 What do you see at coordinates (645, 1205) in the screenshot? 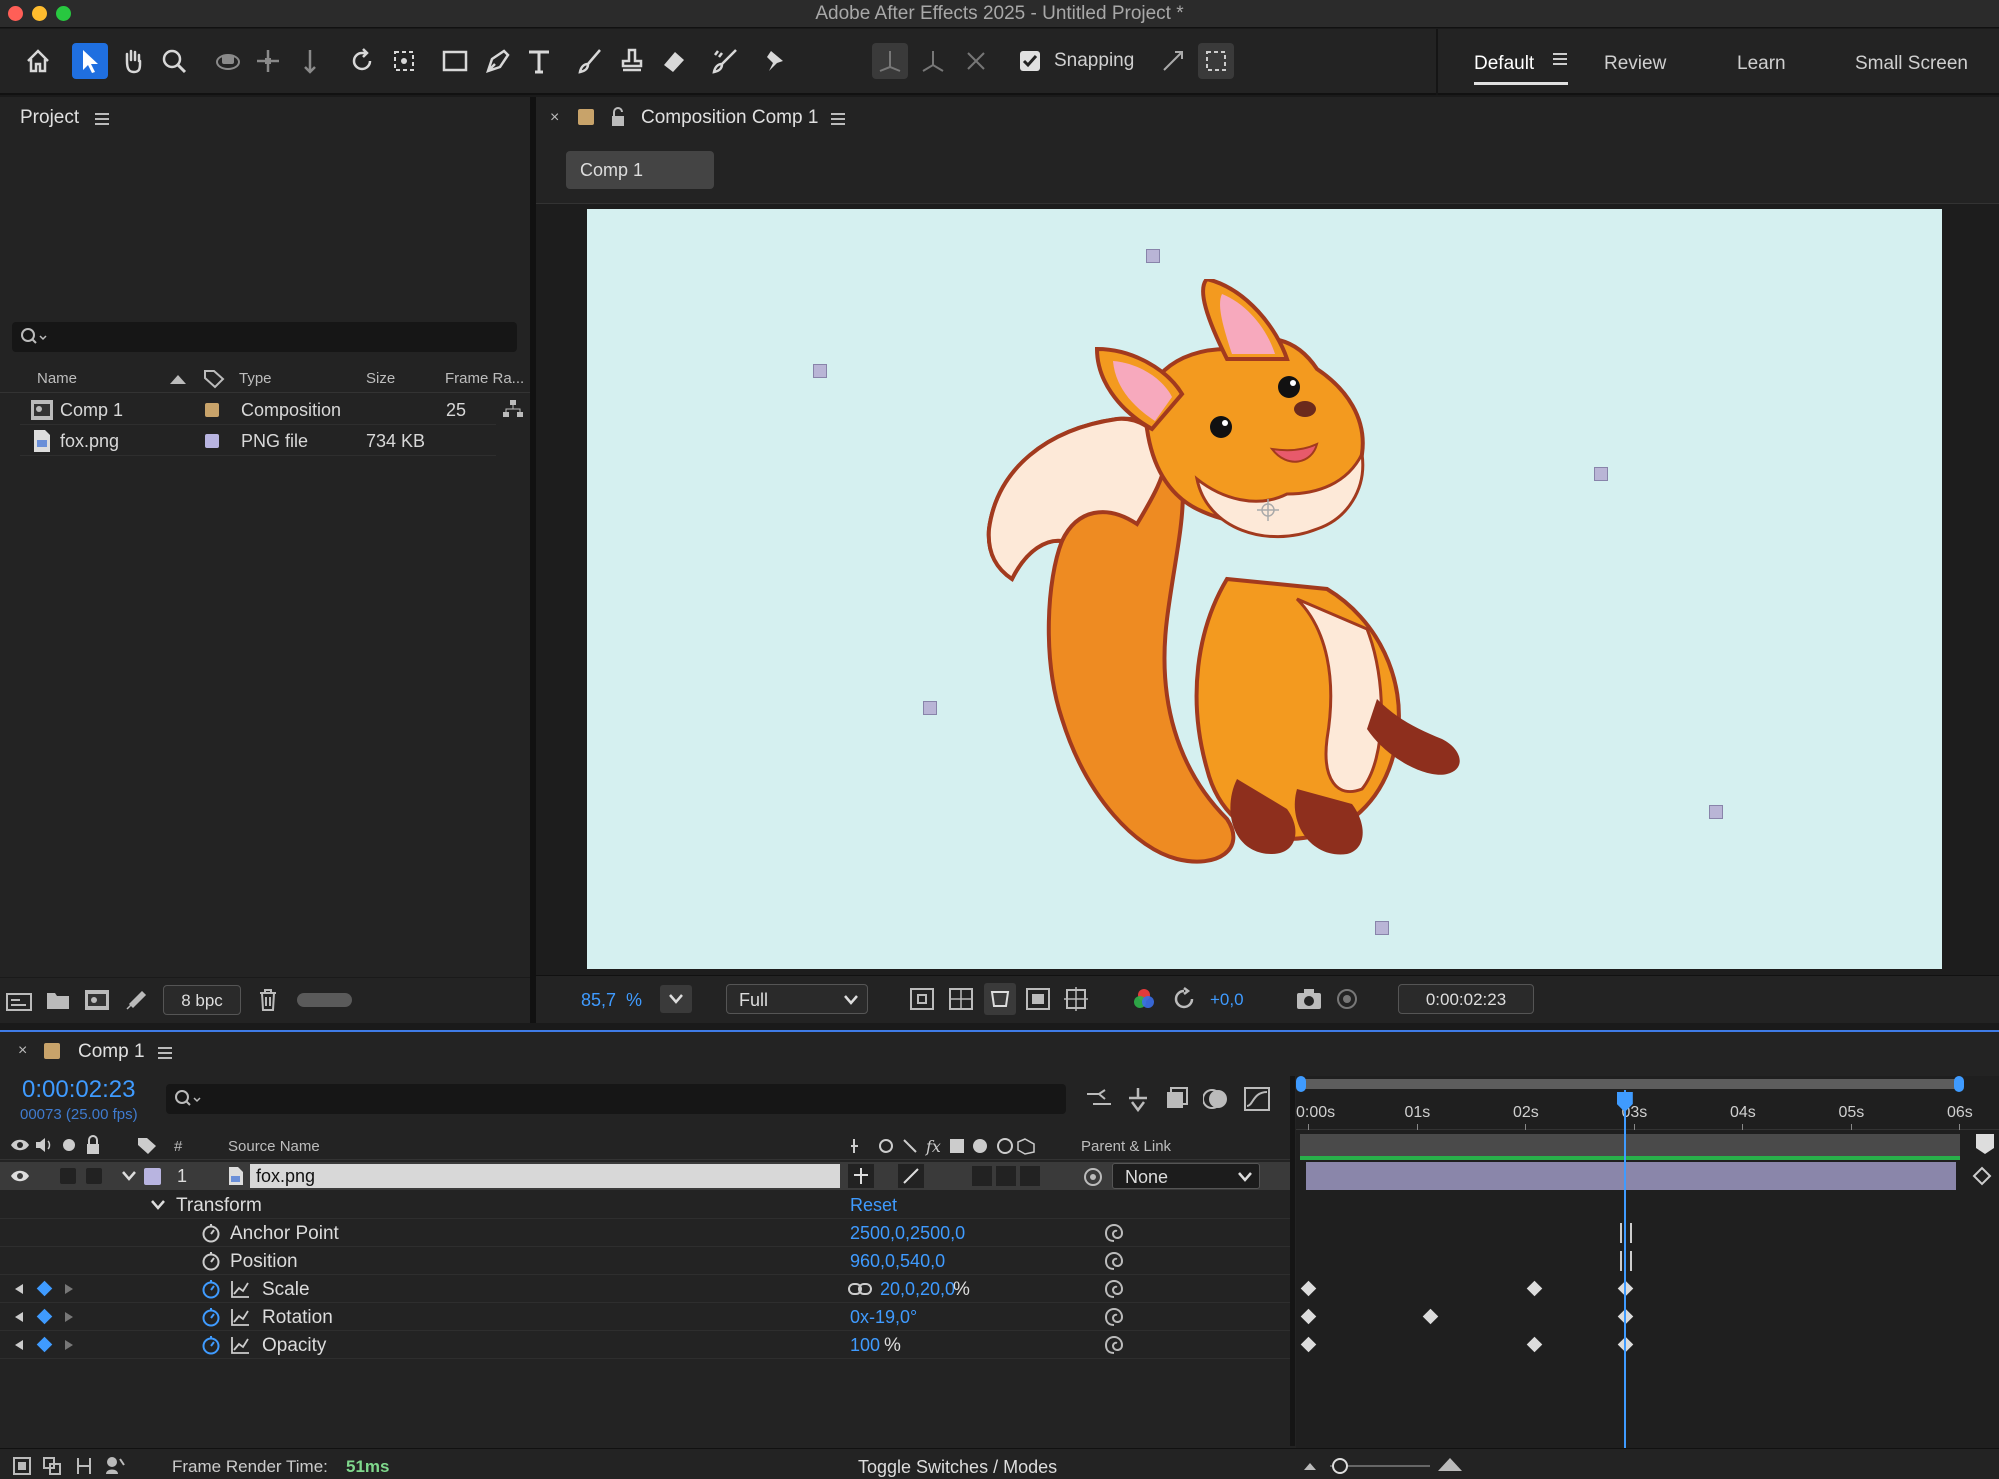
I see `transform-group-row: Transform Reset` at bounding box center [645, 1205].